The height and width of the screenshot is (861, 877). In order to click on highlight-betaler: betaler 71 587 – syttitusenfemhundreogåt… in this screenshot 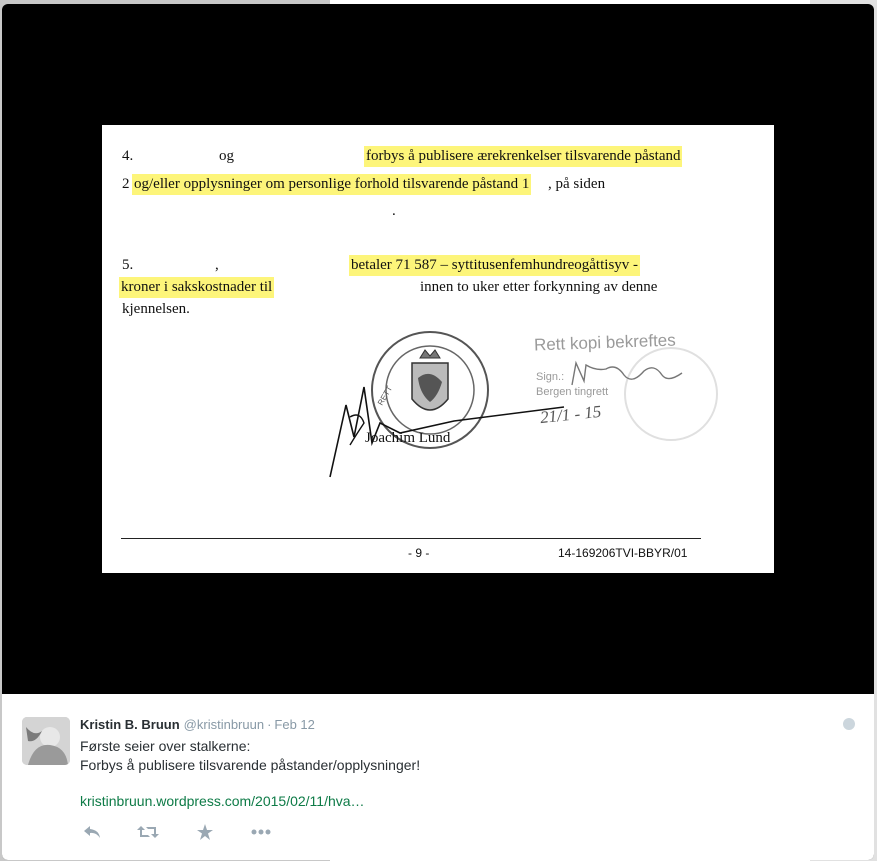, I will do `click(495, 265)`.